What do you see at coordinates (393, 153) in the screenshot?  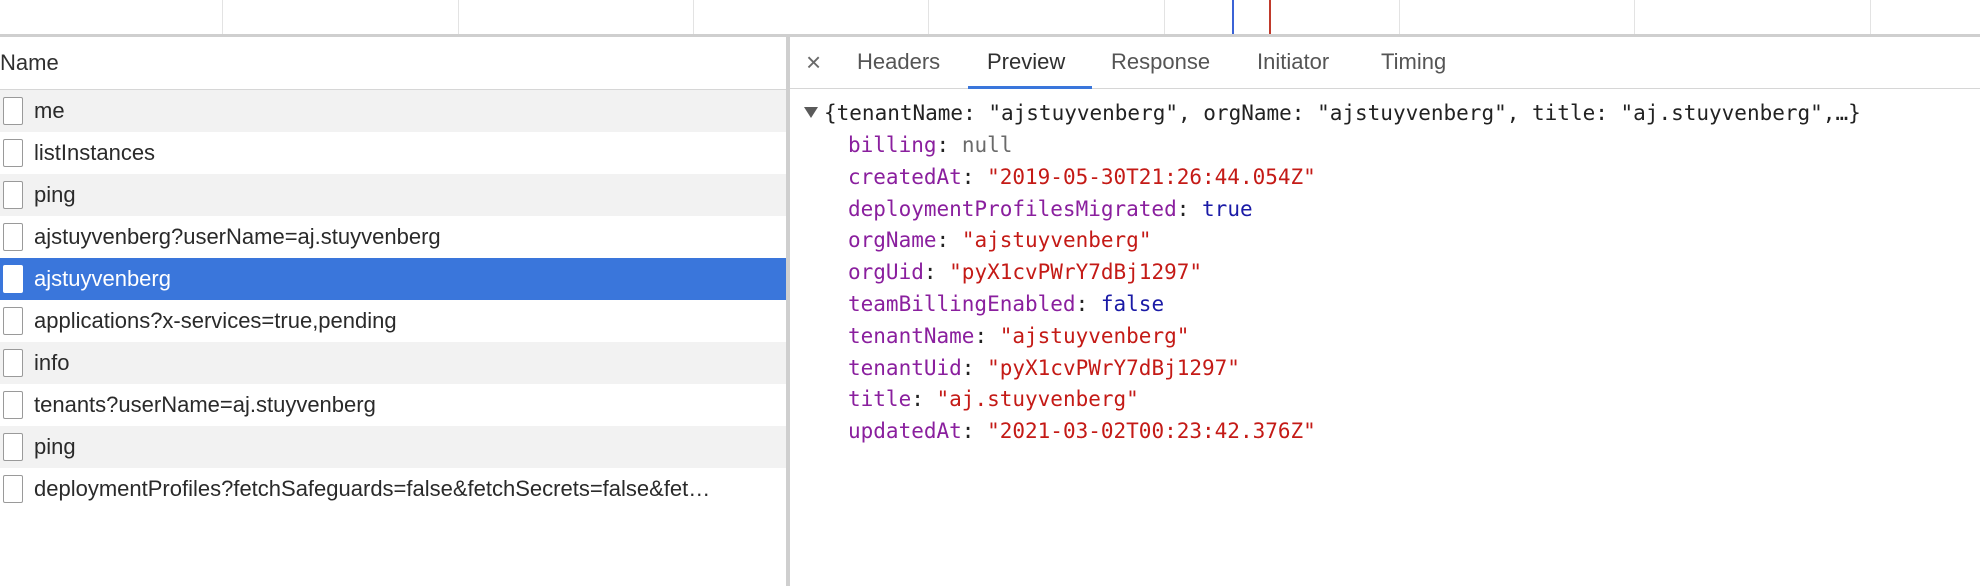 I see `request-row: listInstances` at bounding box center [393, 153].